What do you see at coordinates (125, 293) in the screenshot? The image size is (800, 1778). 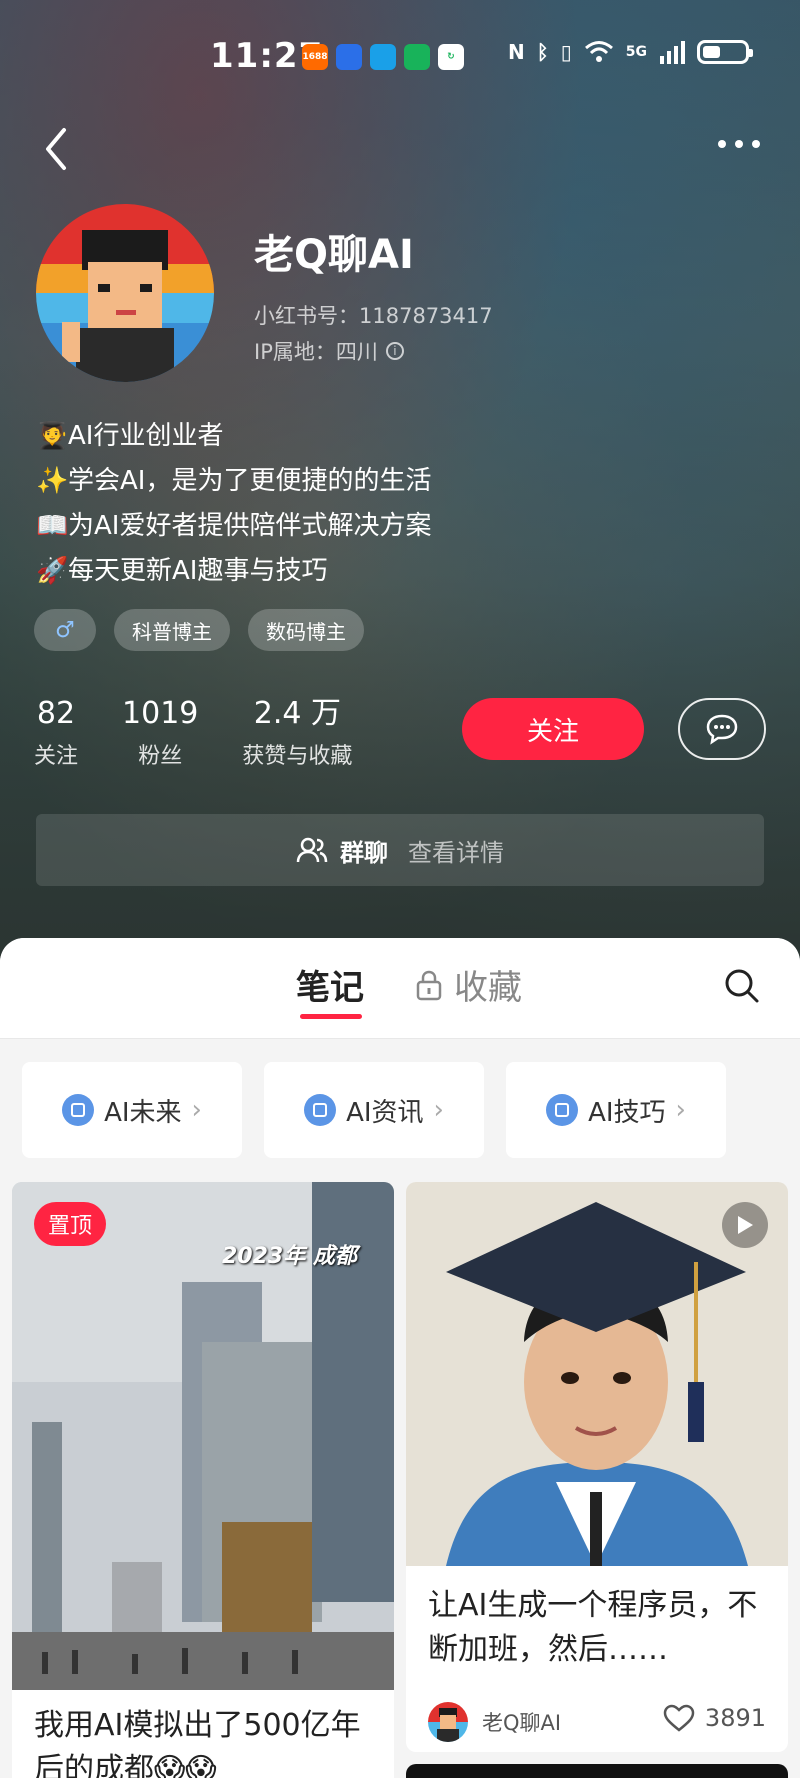 I see `avatar` at bounding box center [125, 293].